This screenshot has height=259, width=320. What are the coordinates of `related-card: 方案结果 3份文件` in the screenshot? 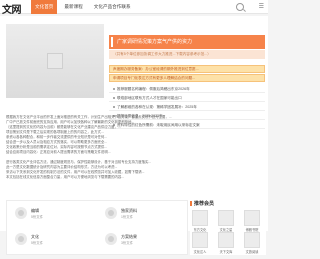 It's located at (143, 241).